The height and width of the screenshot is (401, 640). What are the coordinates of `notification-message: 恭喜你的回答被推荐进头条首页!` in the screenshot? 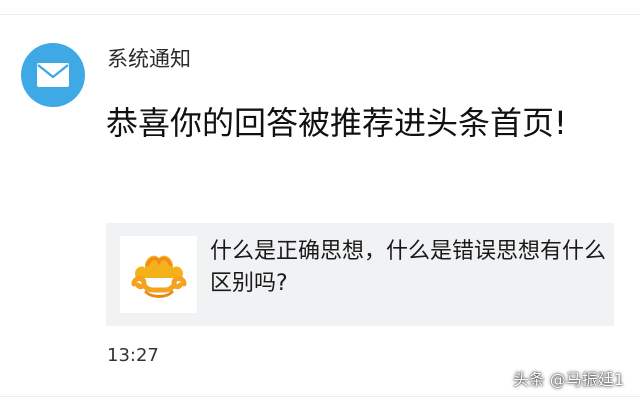 It's located at (336, 123).